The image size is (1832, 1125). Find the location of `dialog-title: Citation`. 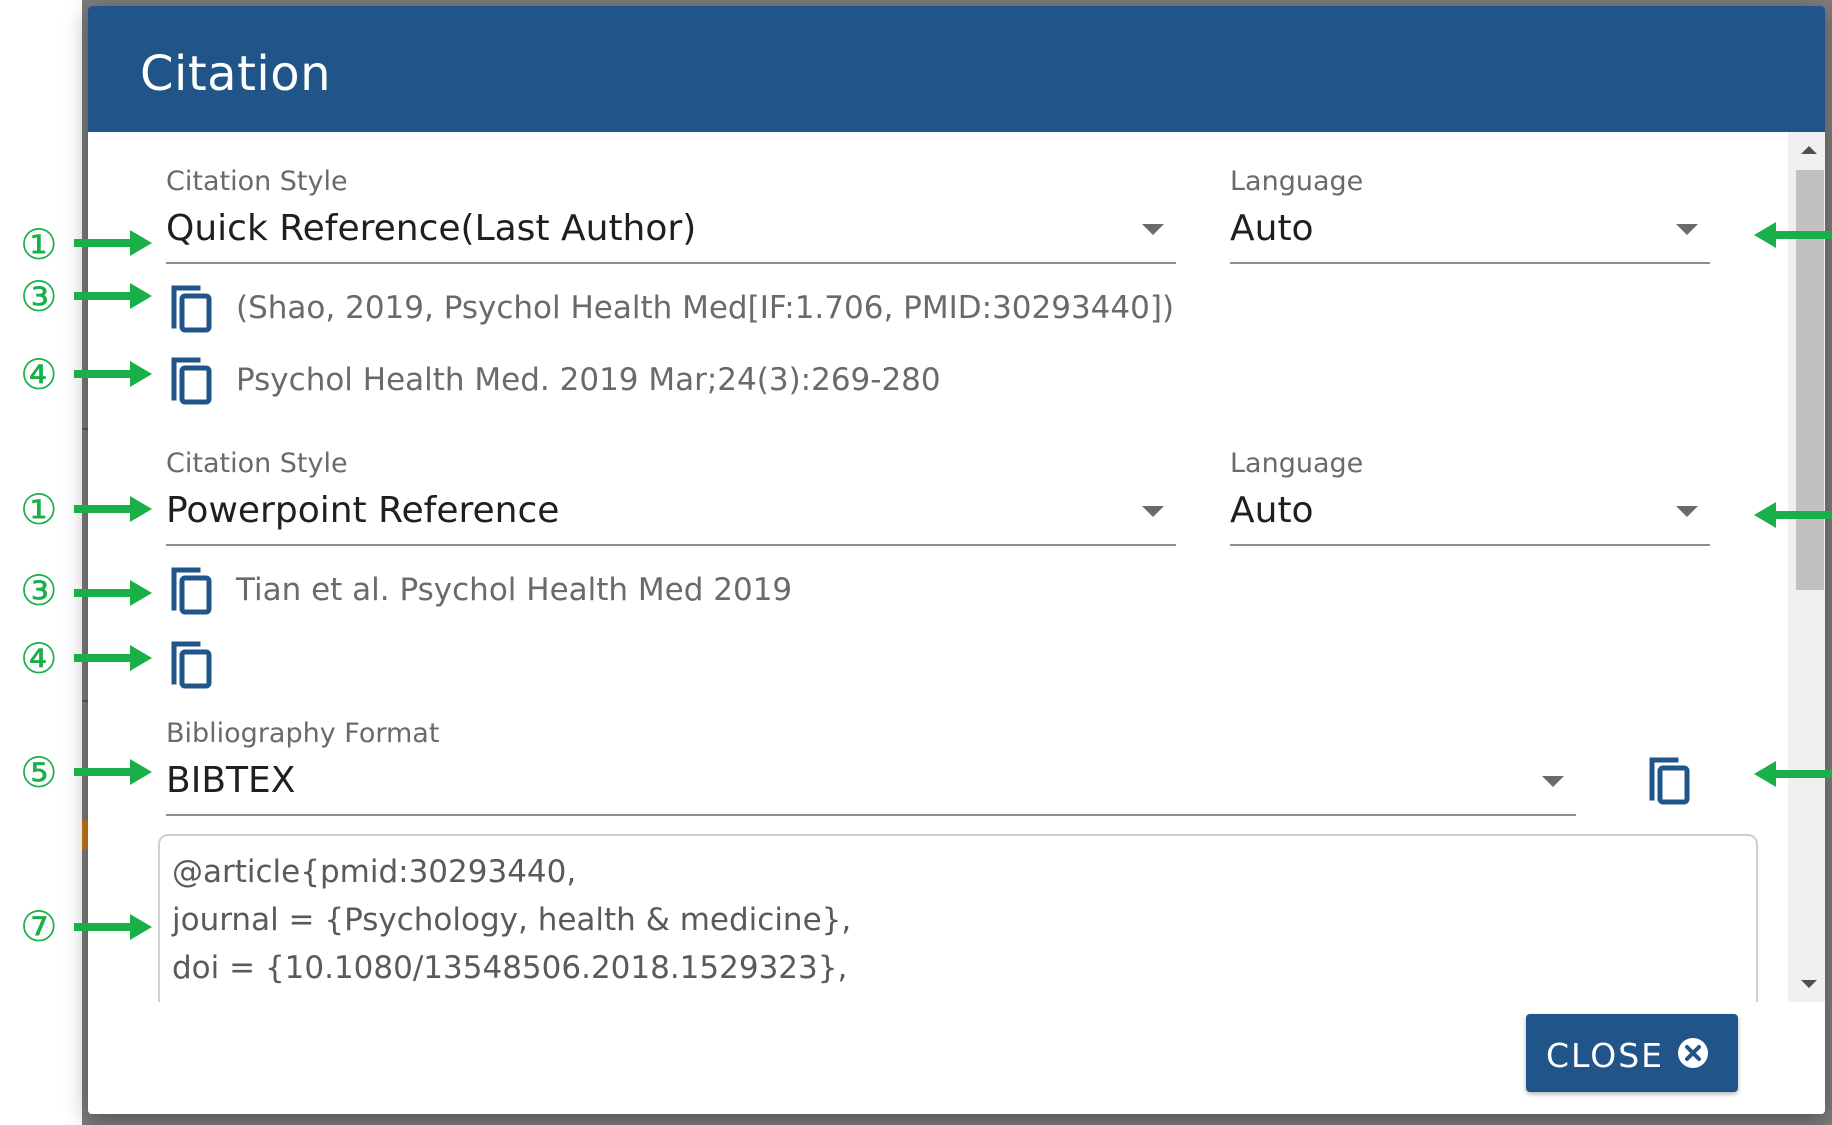

dialog-title: Citation is located at coordinates (236, 74).